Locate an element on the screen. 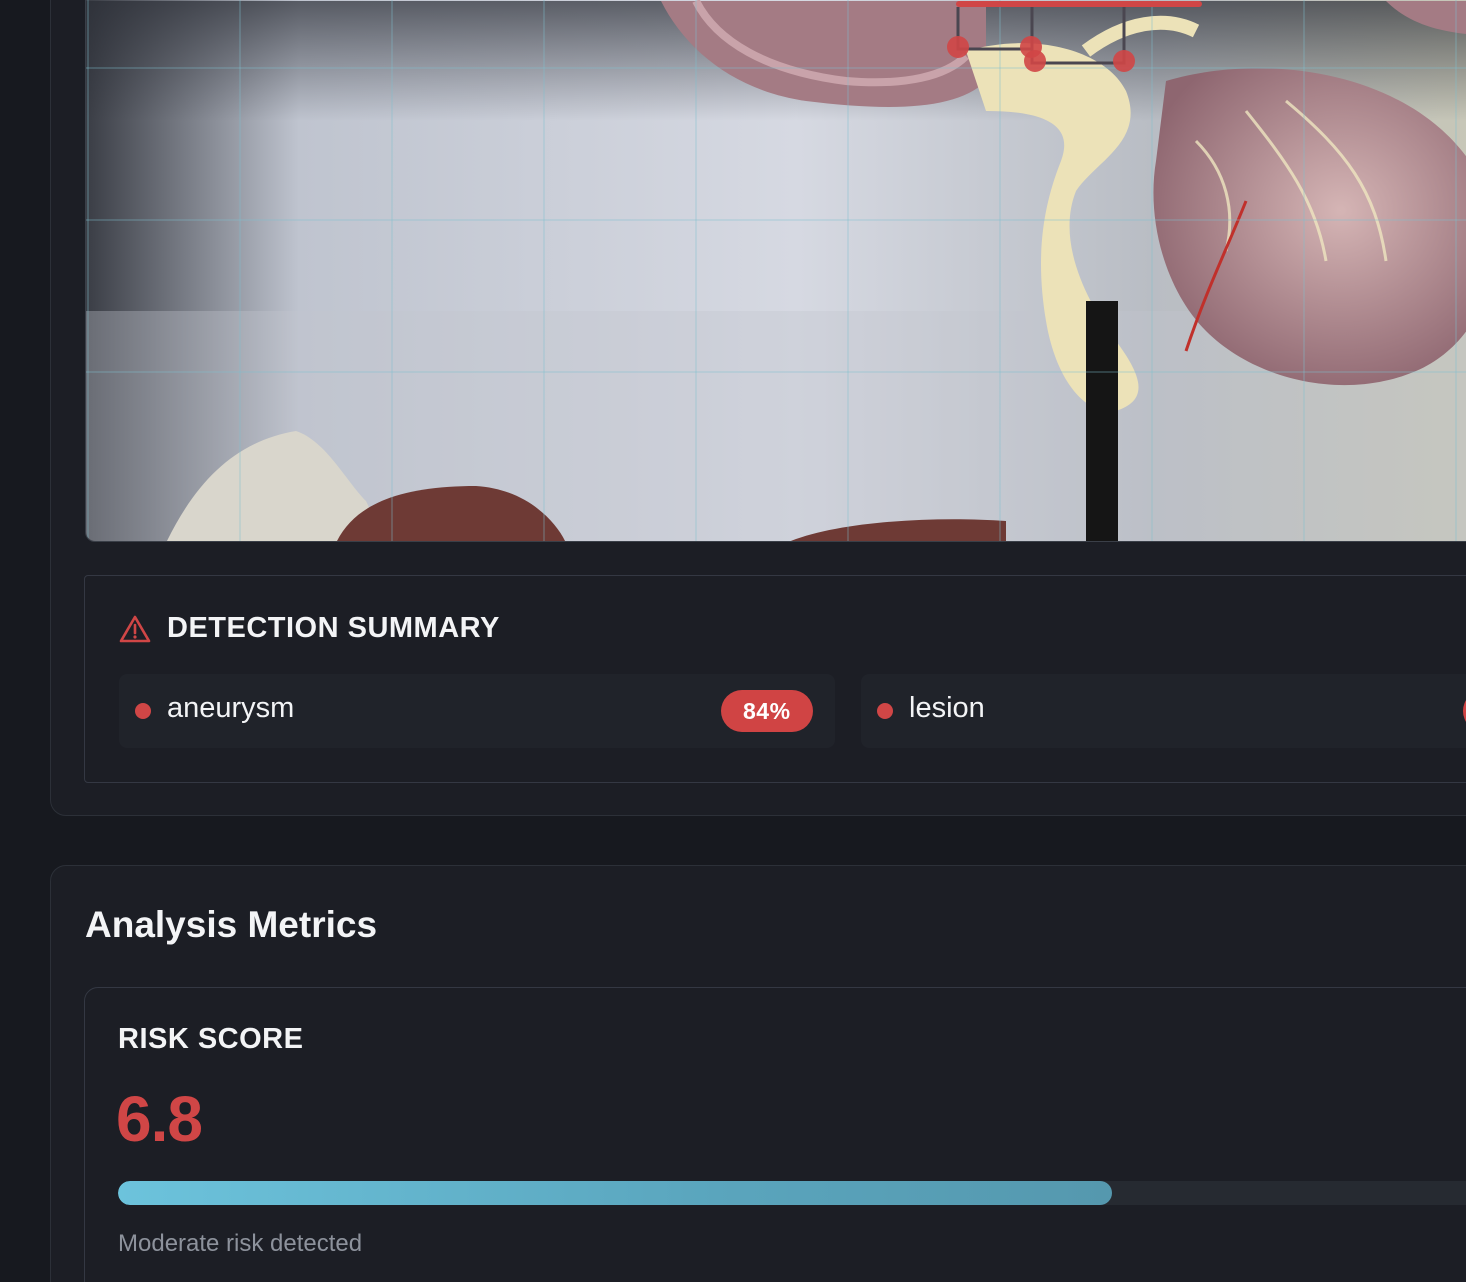 The image size is (1466, 1282). detection-item-aneurysm: aneurysm 84% is located at coordinates (477, 711).